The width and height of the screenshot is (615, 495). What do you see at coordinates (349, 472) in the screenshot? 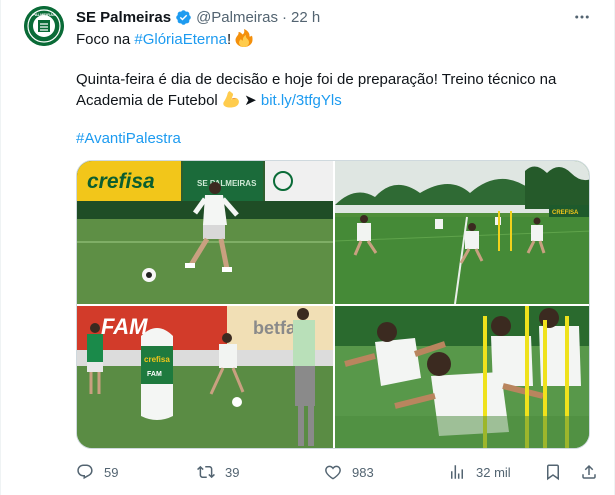
I see `like-button: 983` at bounding box center [349, 472].